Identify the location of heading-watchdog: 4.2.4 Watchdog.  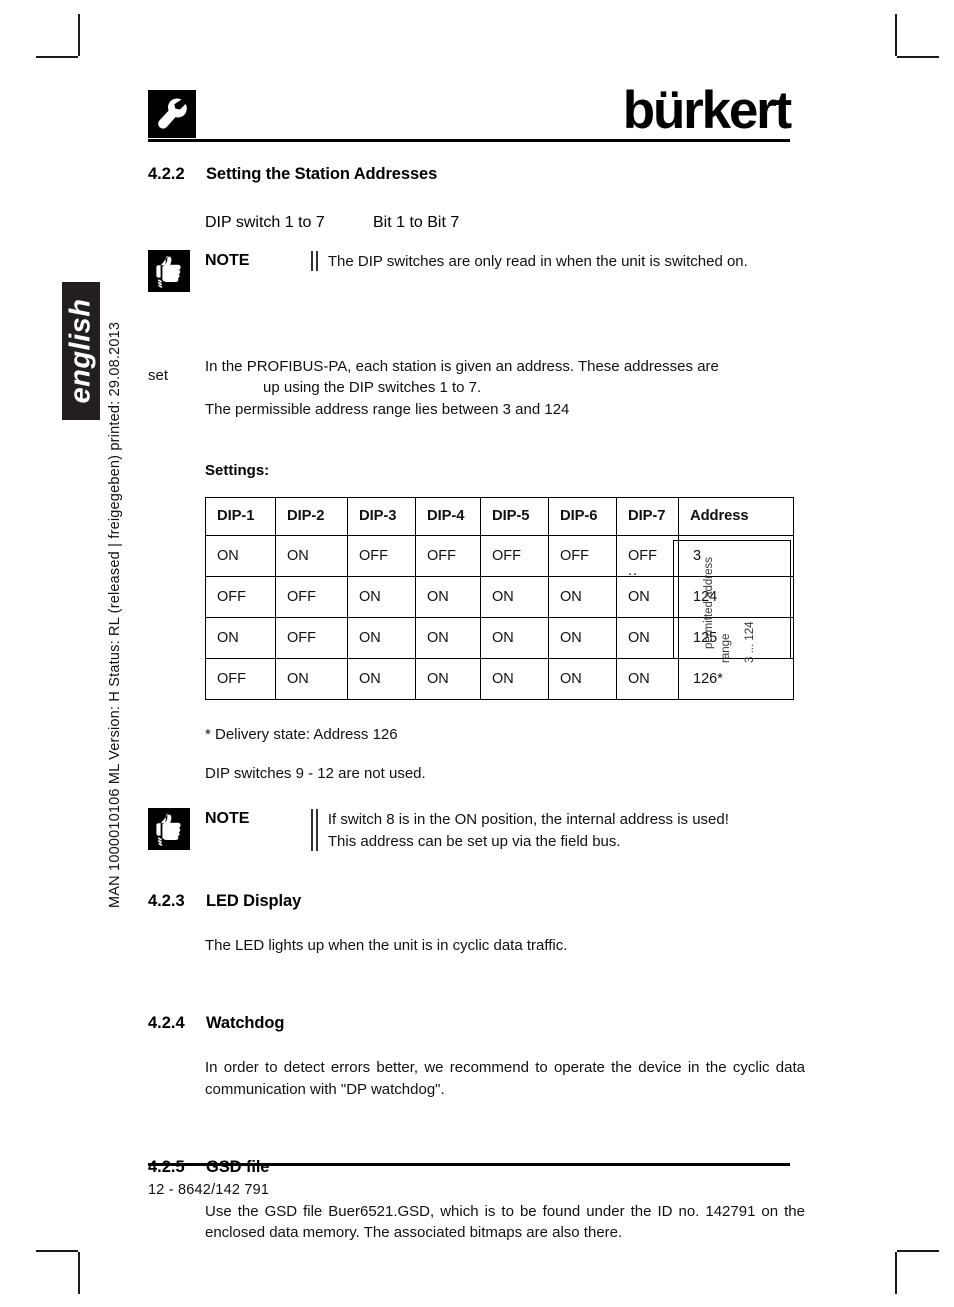
(469, 1023).